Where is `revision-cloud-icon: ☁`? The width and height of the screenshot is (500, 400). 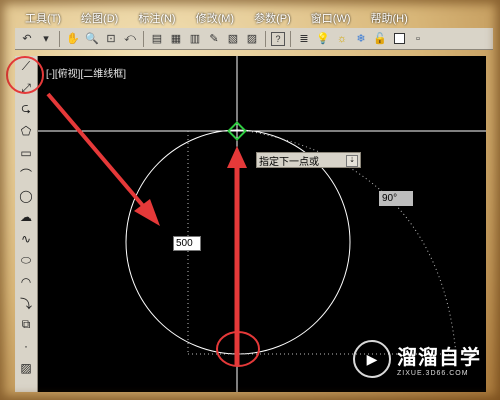
revision-cloud-icon: ☁ is located at coordinates (26, 218).